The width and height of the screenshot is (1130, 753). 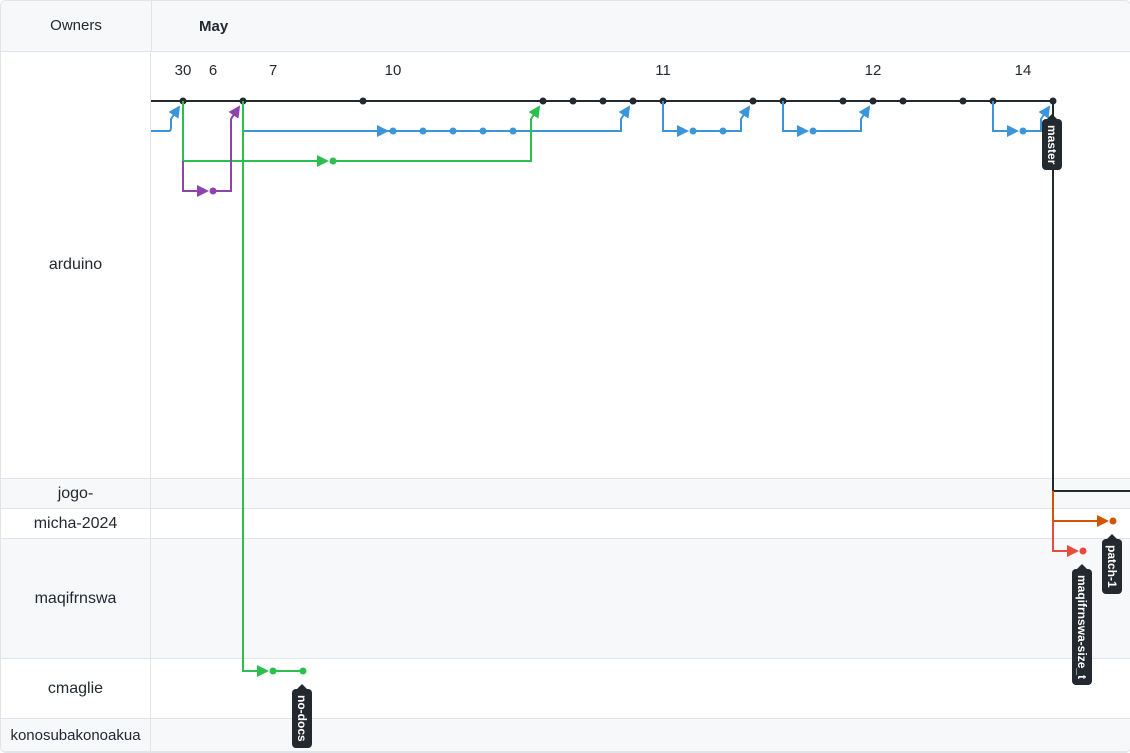 What do you see at coordinates (213, 191) in the screenshot?
I see `purple-commit` at bounding box center [213, 191].